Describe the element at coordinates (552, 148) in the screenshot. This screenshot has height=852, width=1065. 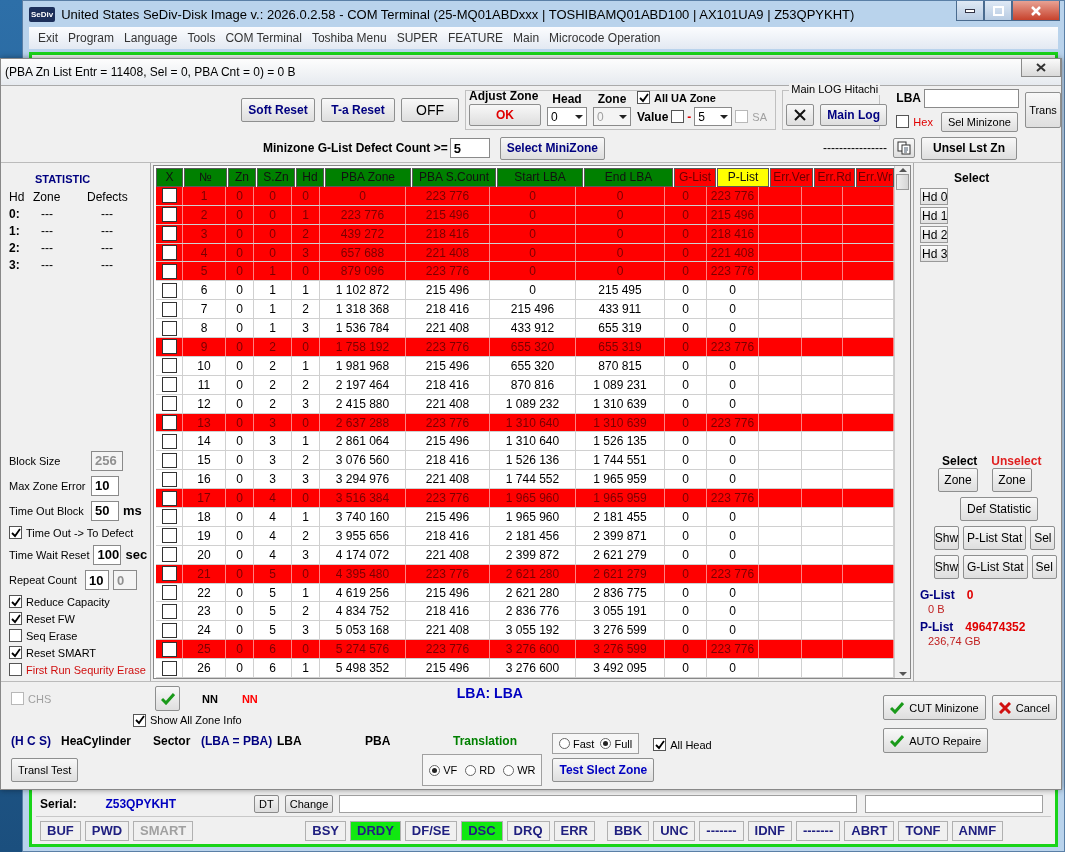
I see `select-minizone-button: Select MiniZone` at that location.